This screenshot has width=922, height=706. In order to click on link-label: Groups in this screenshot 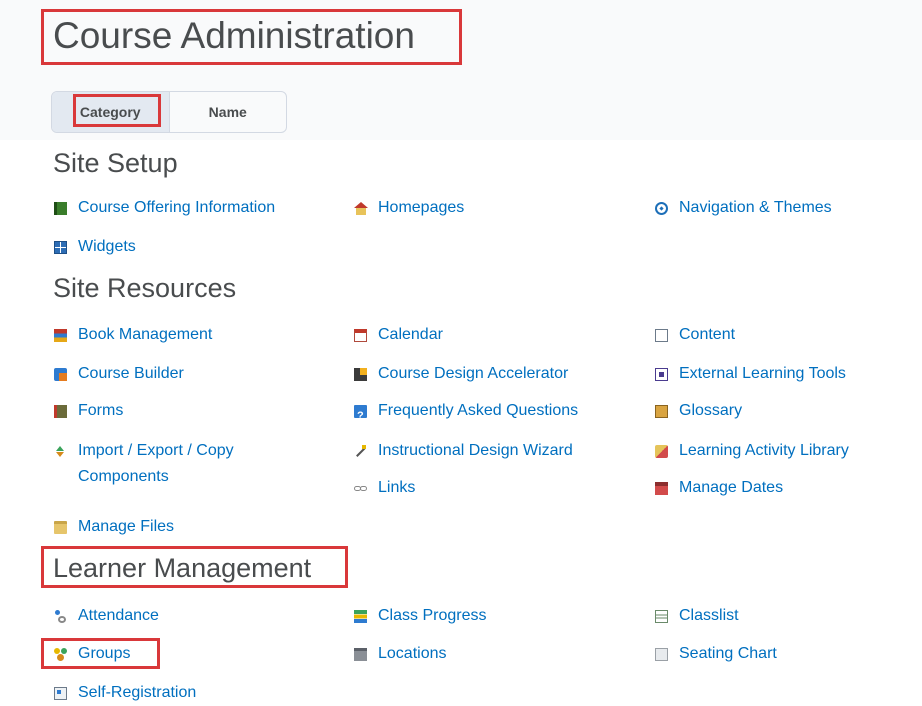, I will do `click(104, 653)`.